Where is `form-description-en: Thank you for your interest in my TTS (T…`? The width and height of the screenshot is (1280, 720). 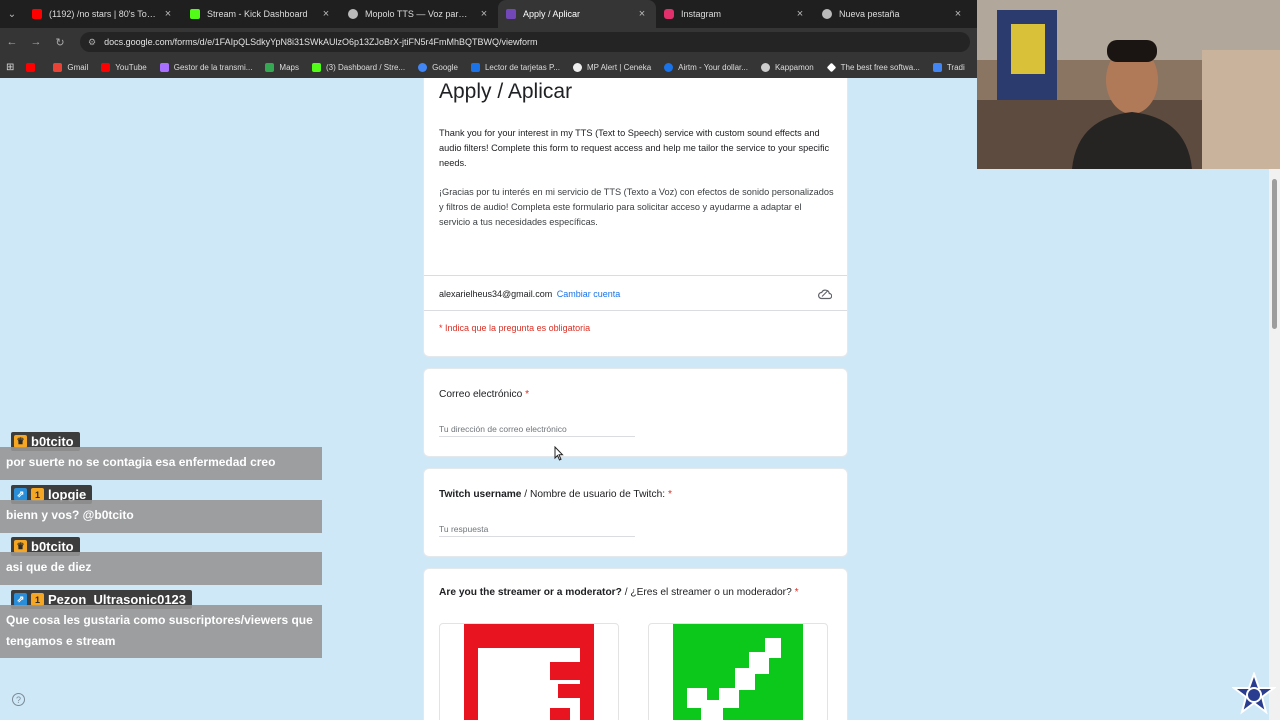 form-description-en: Thank you for your interest in my TTS (T… is located at coordinates (634, 148).